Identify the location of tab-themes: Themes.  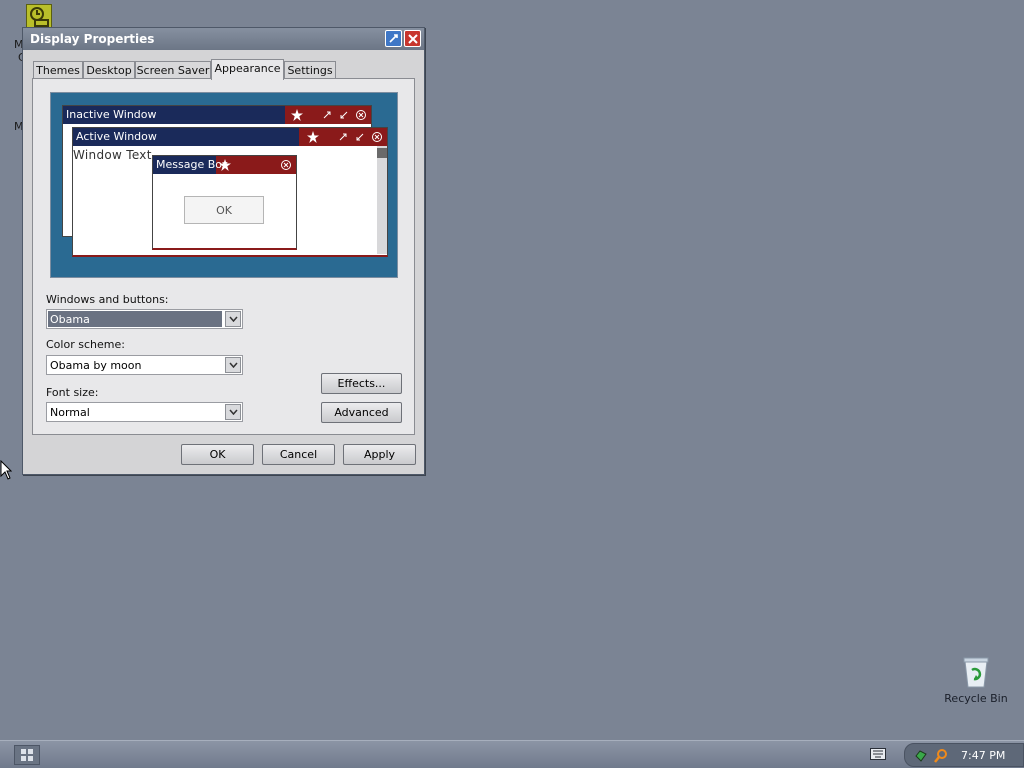
(58, 70).